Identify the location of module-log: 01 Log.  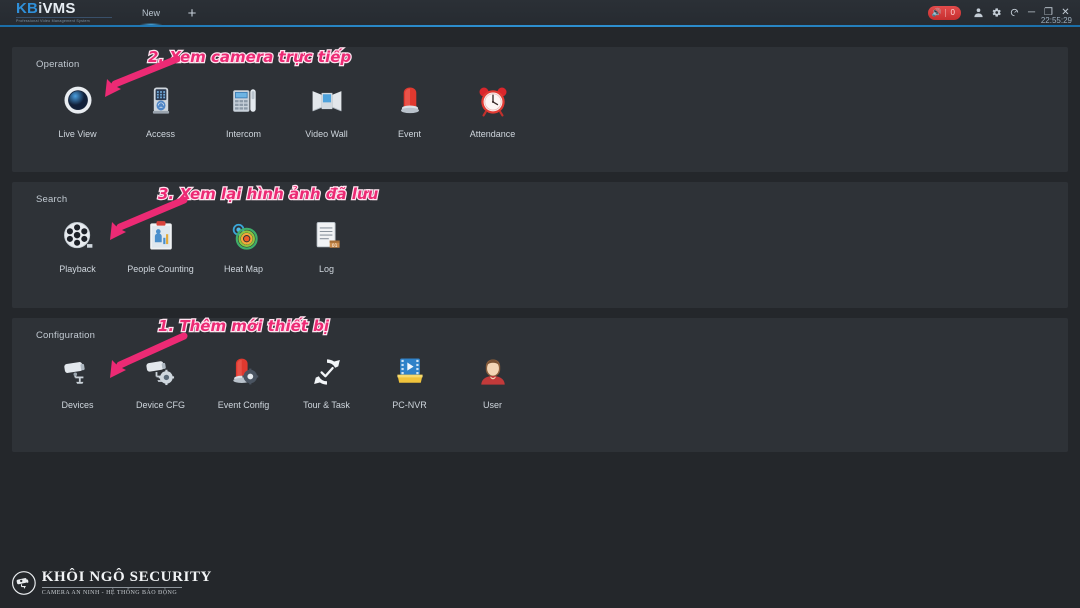
(326, 245).